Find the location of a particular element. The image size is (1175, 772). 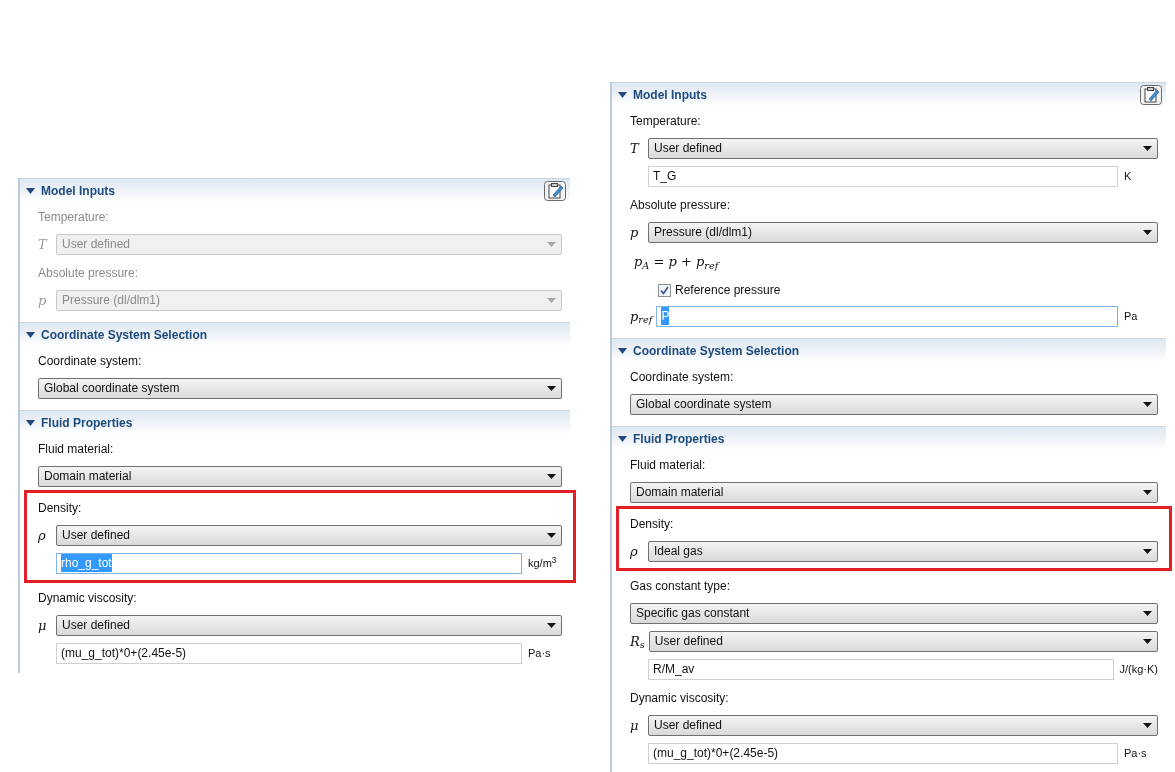

dropdown: Specific gas constant is located at coordinates (894, 613).